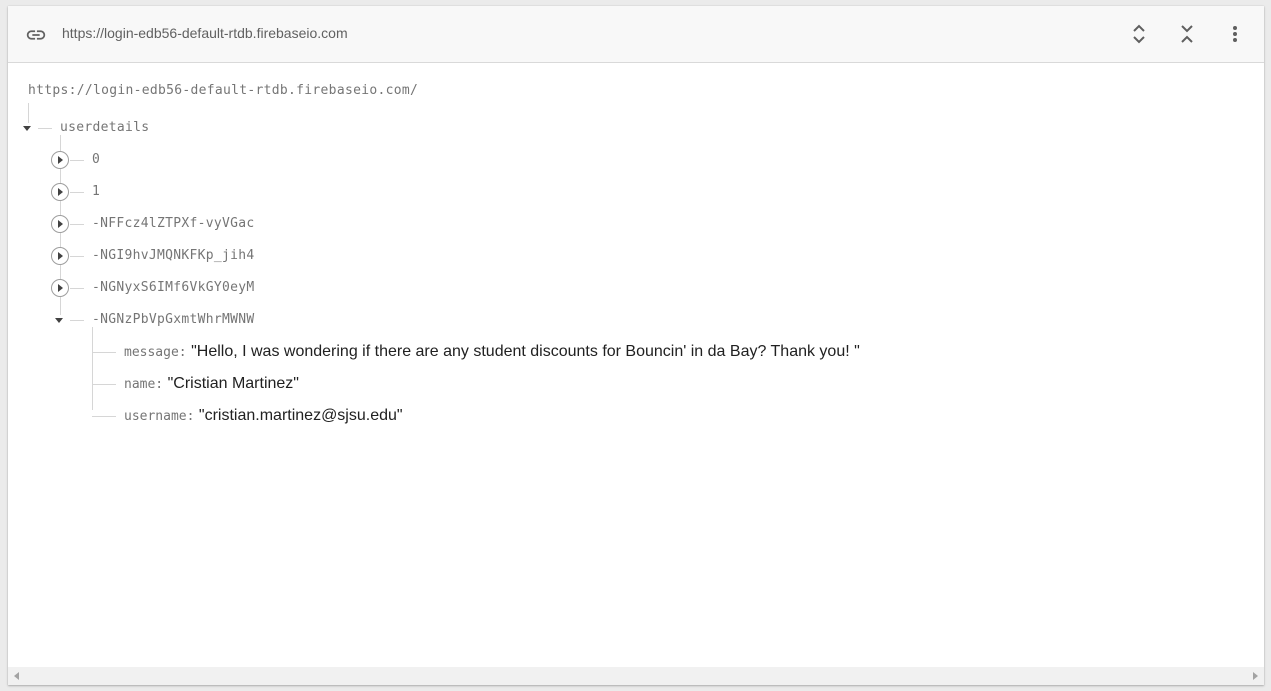 Image resolution: width=1271 pixels, height=691 pixels. I want to click on tree-node-child: -NGI9hvJMQNKFKp_jih4, so click(201, 256).